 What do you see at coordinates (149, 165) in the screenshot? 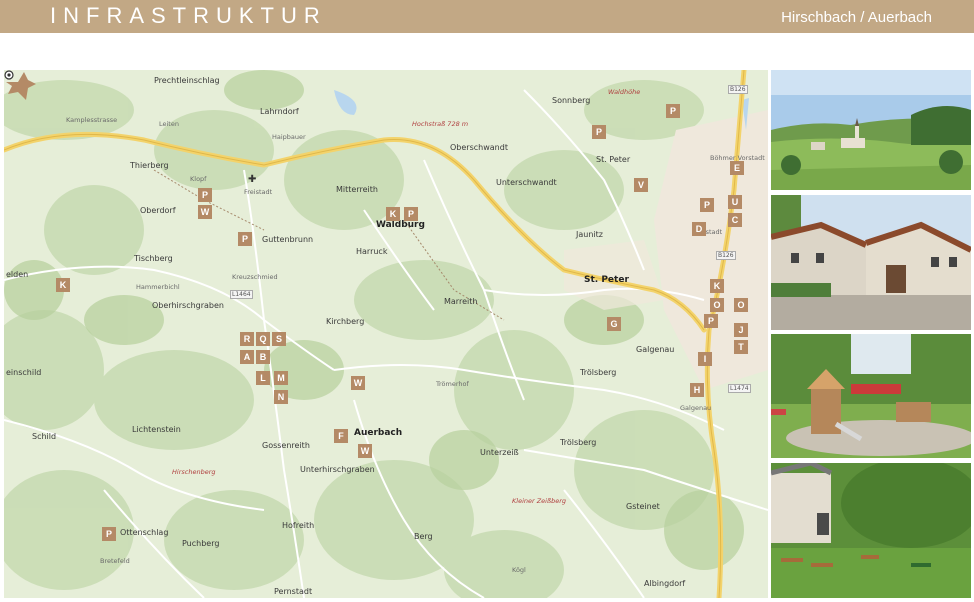
I see `place-label: Thierberg` at bounding box center [149, 165].